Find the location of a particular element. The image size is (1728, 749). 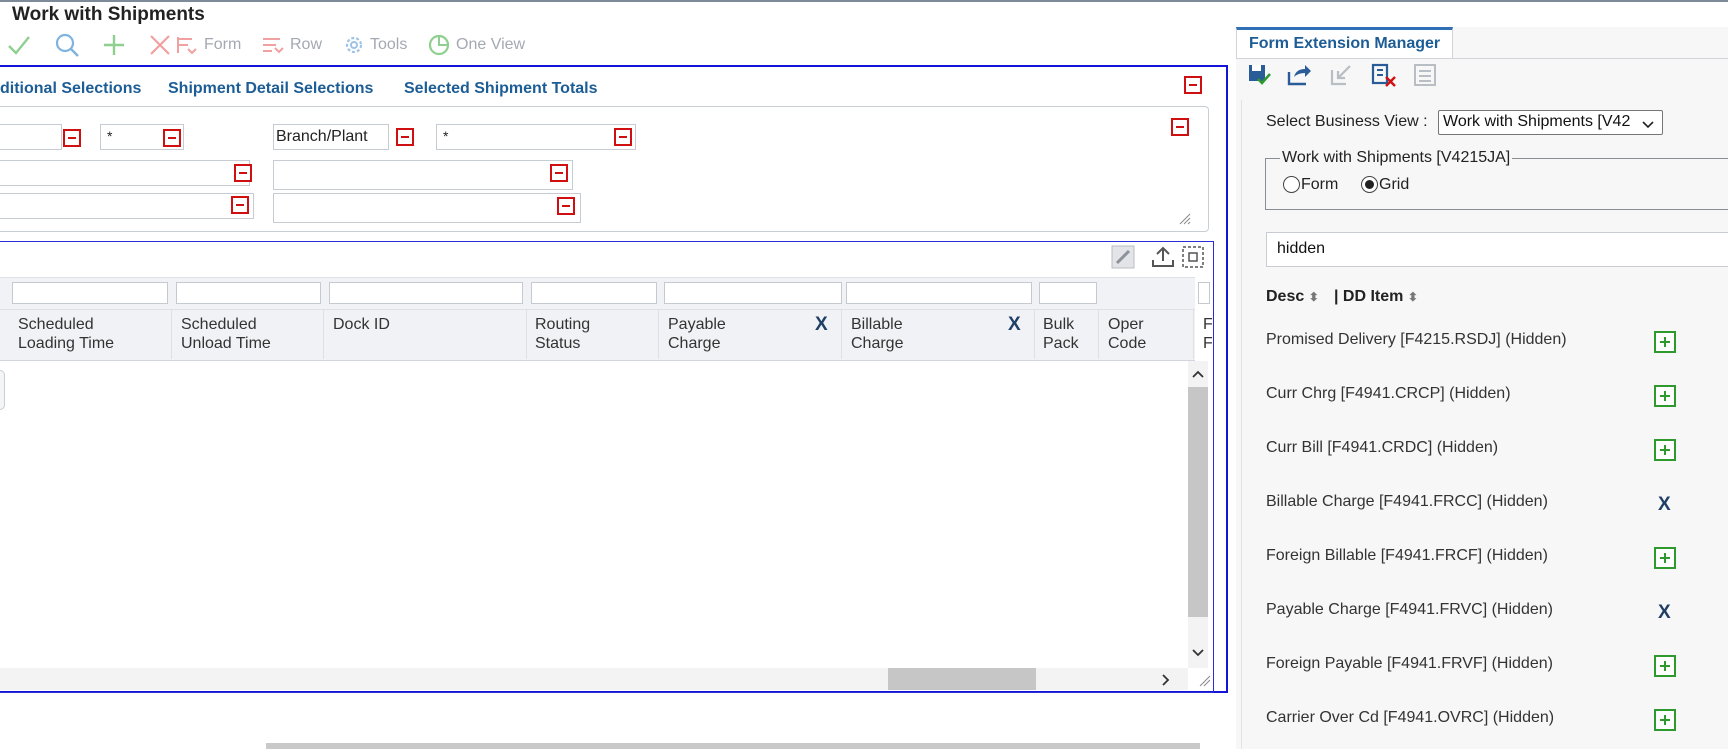

column-header-desc: Desc ⬍ is located at coordinates (1292, 297).